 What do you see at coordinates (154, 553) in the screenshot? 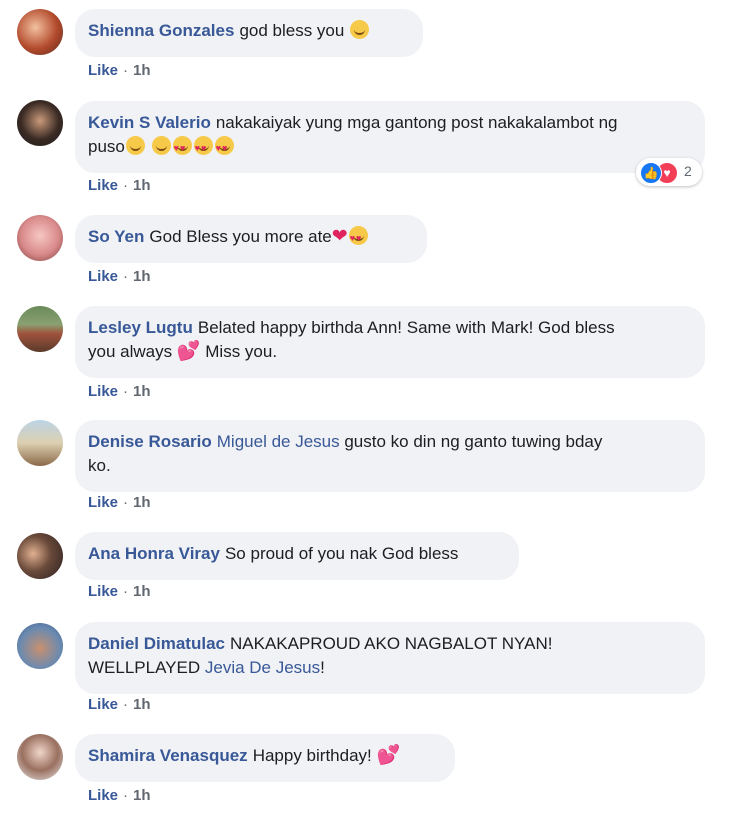
I see `author-name: Ana Honra Viray` at bounding box center [154, 553].